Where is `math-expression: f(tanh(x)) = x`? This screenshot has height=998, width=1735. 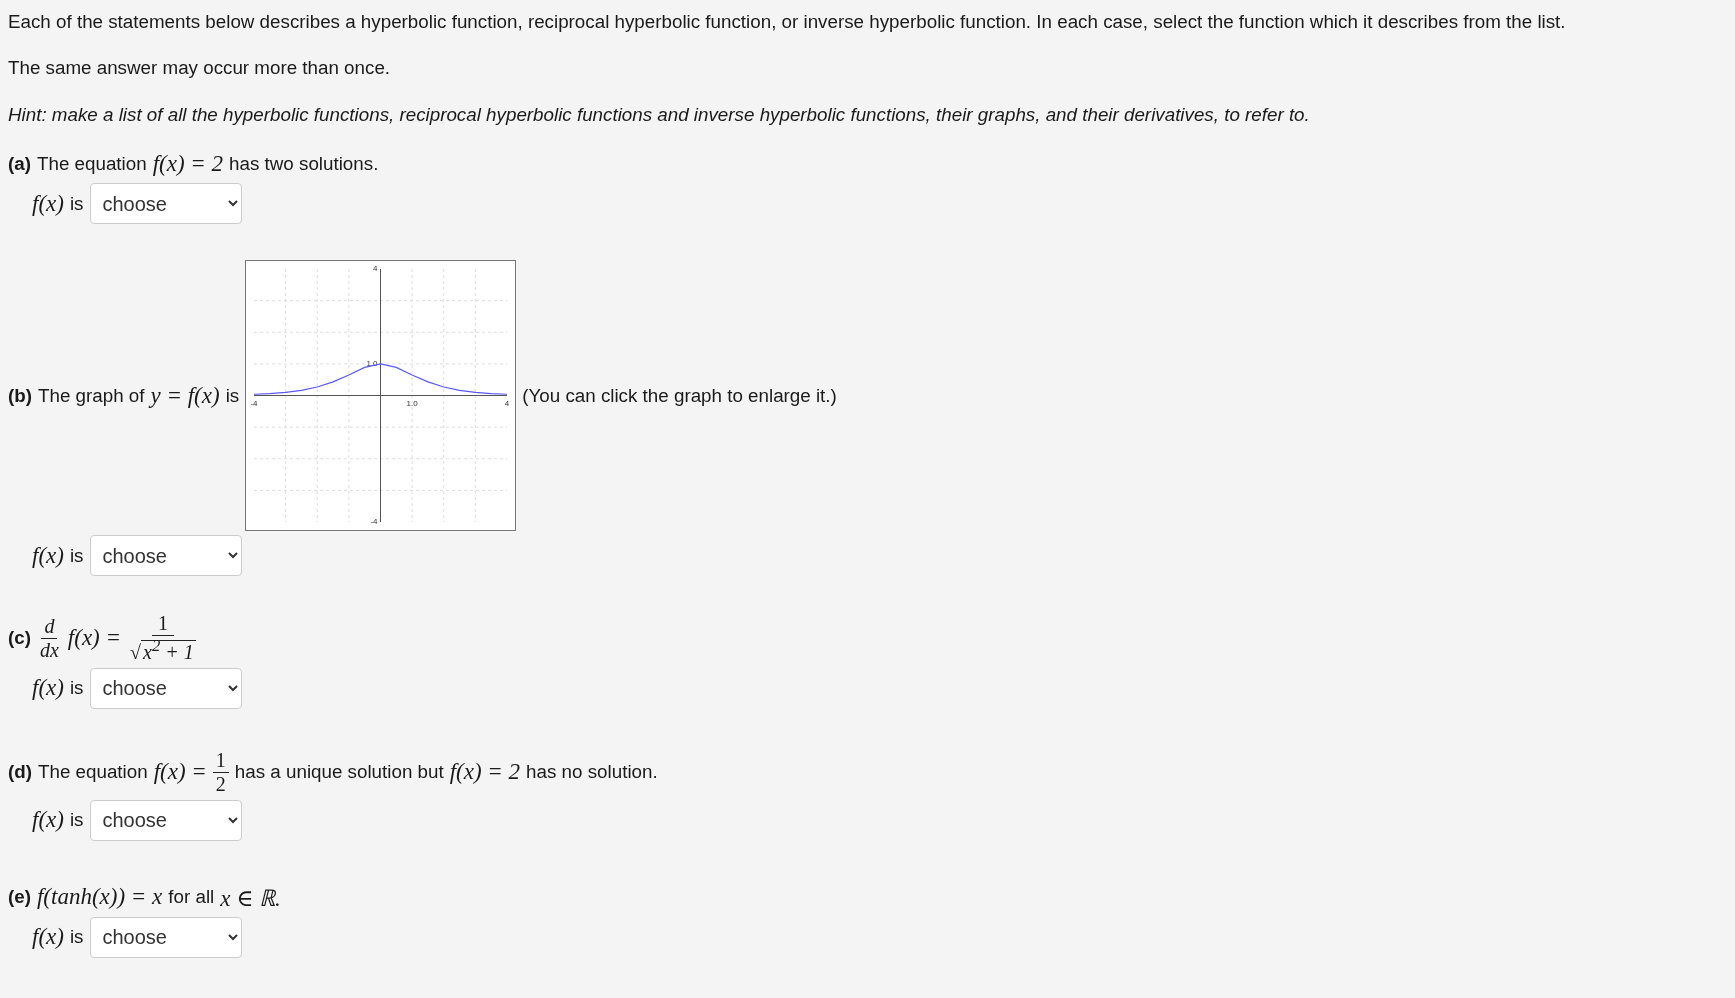 math-expression: f(tanh(x)) = x is located at coordinates (99, 896).